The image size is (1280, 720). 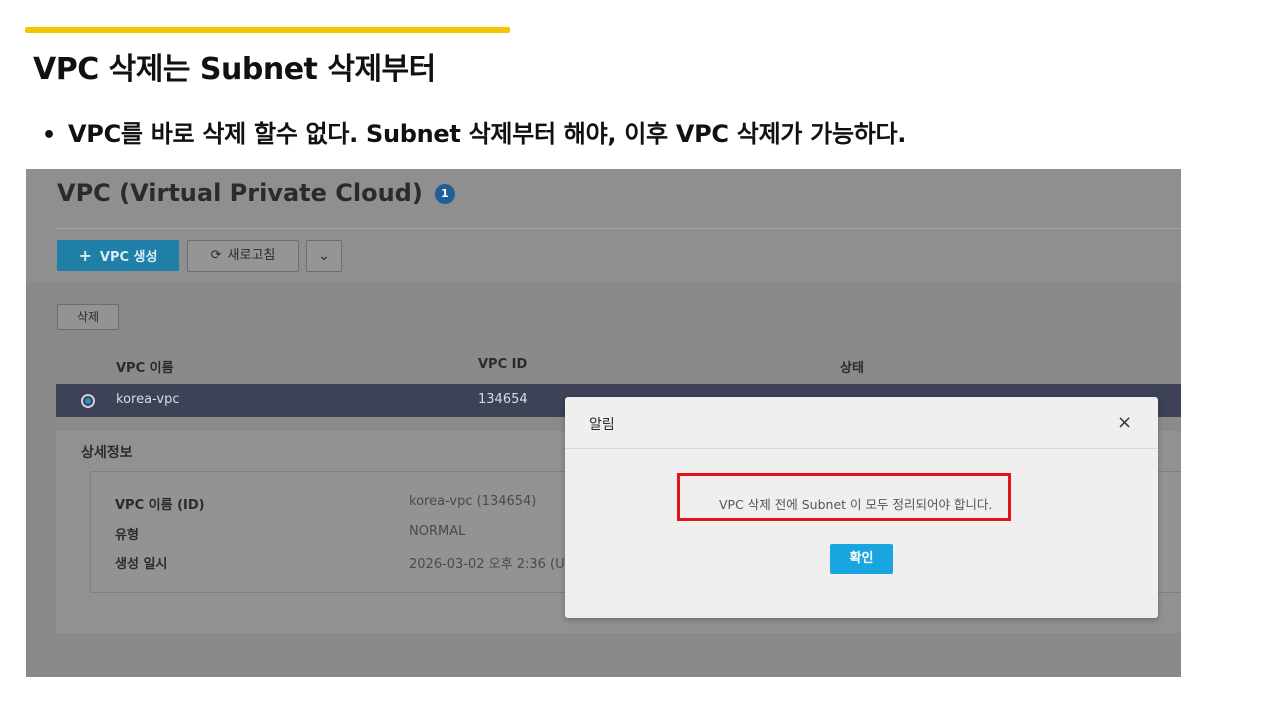 I want to click on details-title: 상세정보, so click(x=107, y=453).